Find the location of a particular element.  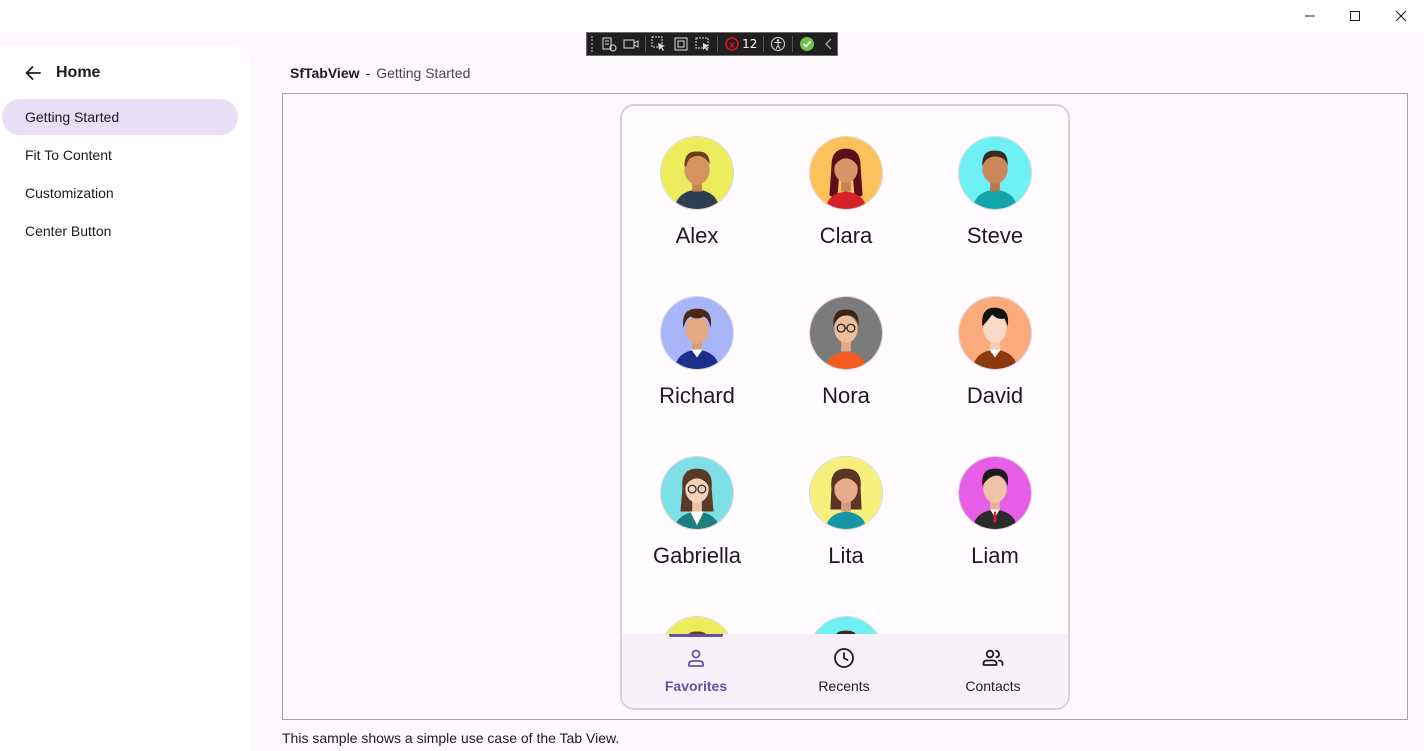

contact-item-liam: Liam is located at coordinates (994, 526).